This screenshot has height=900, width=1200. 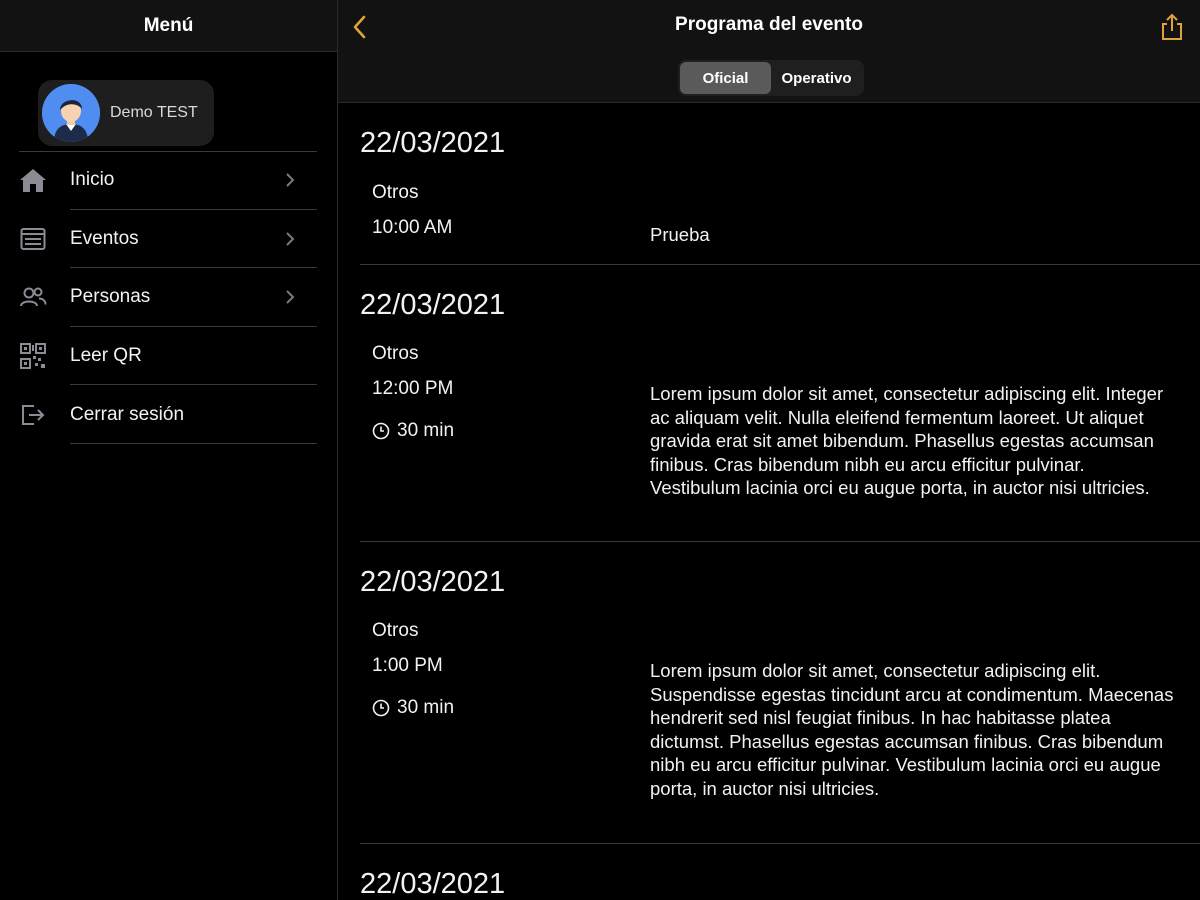 What do you see at coordinates (33, 180) in the screenshot?
I see `home-icon` at bounding box center [33, 180].